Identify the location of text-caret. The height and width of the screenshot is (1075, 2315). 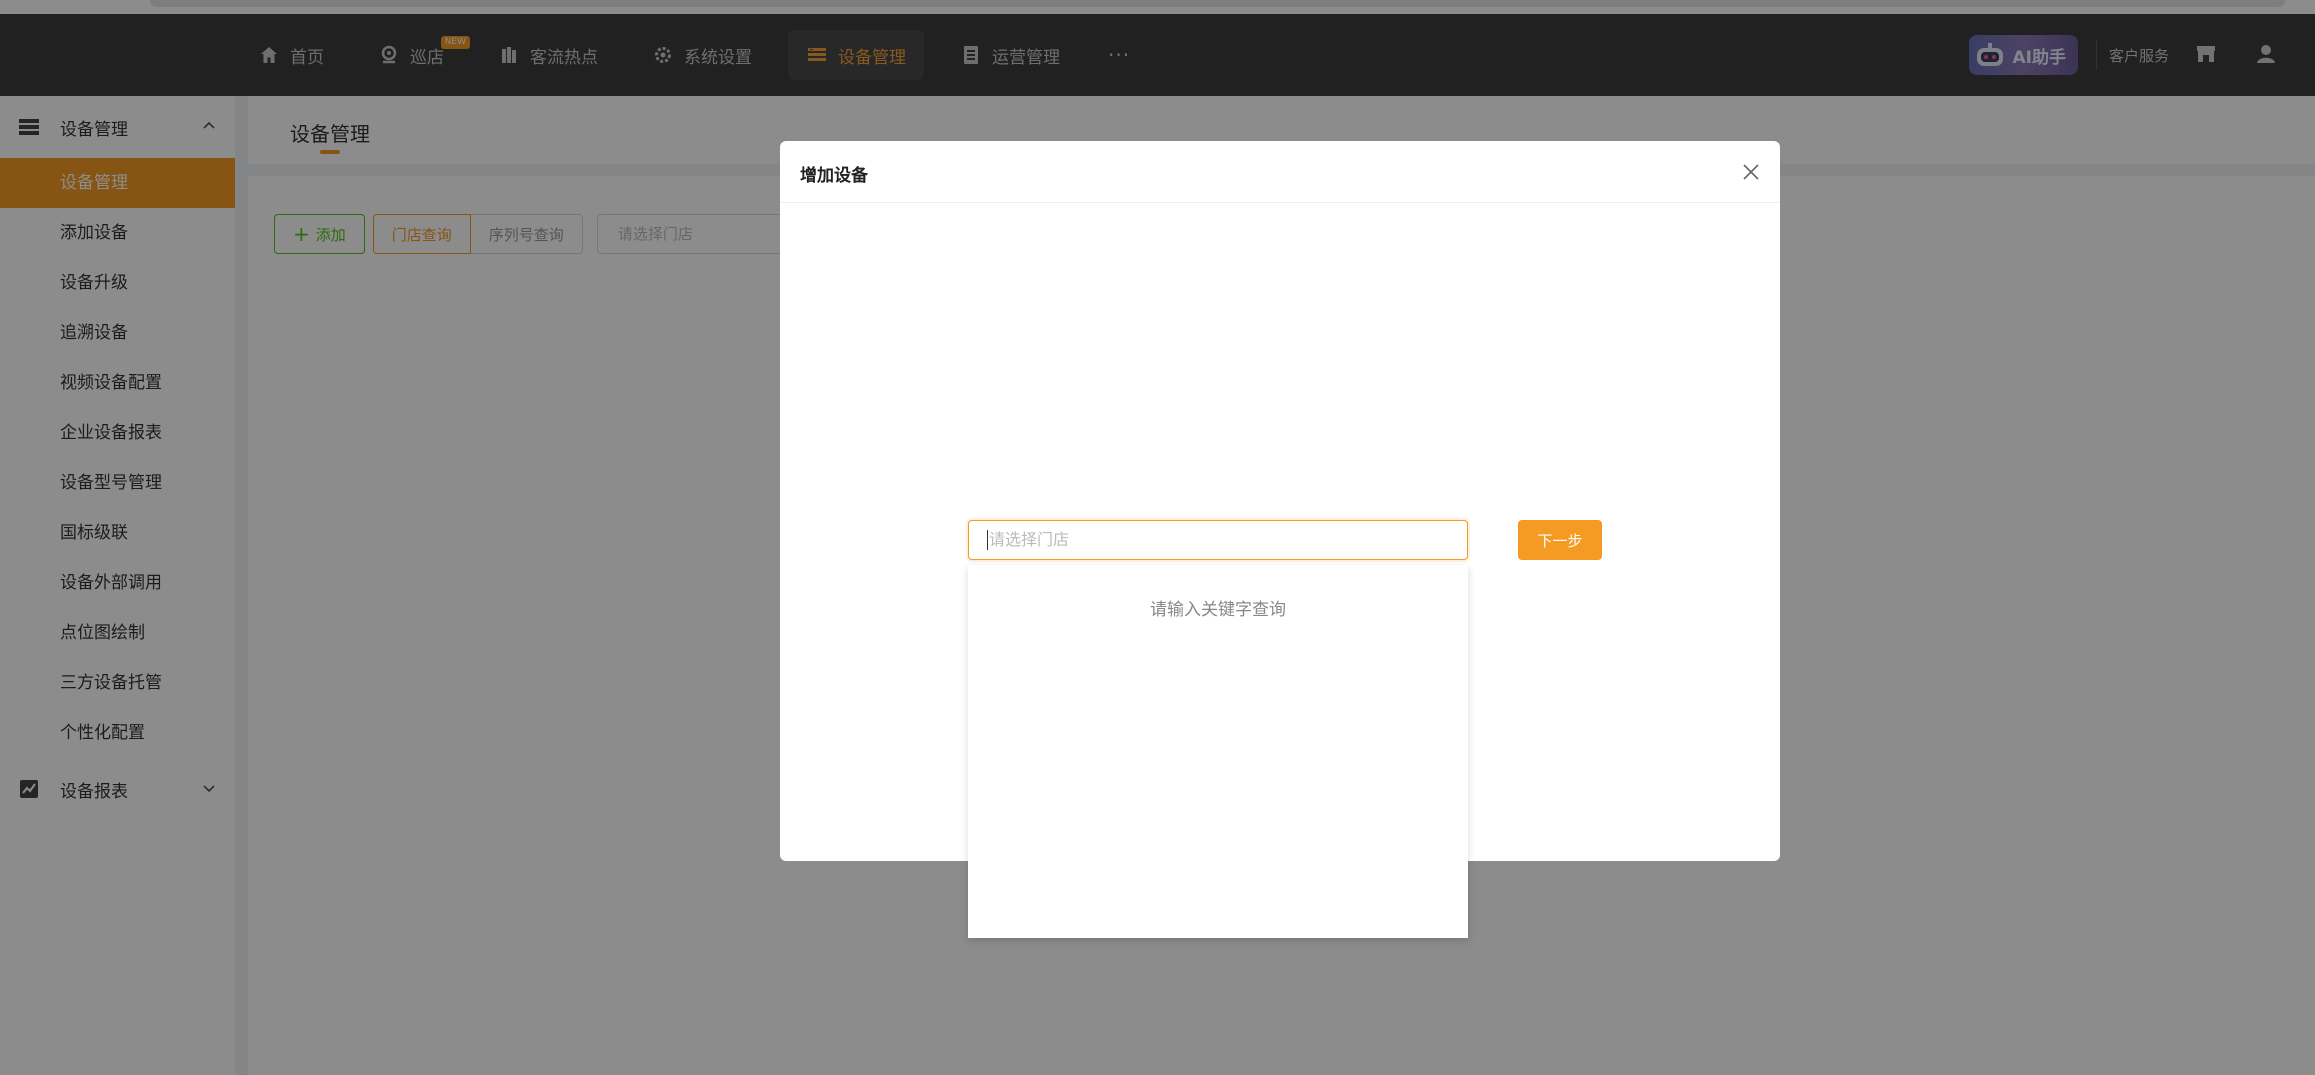
(987, 540).